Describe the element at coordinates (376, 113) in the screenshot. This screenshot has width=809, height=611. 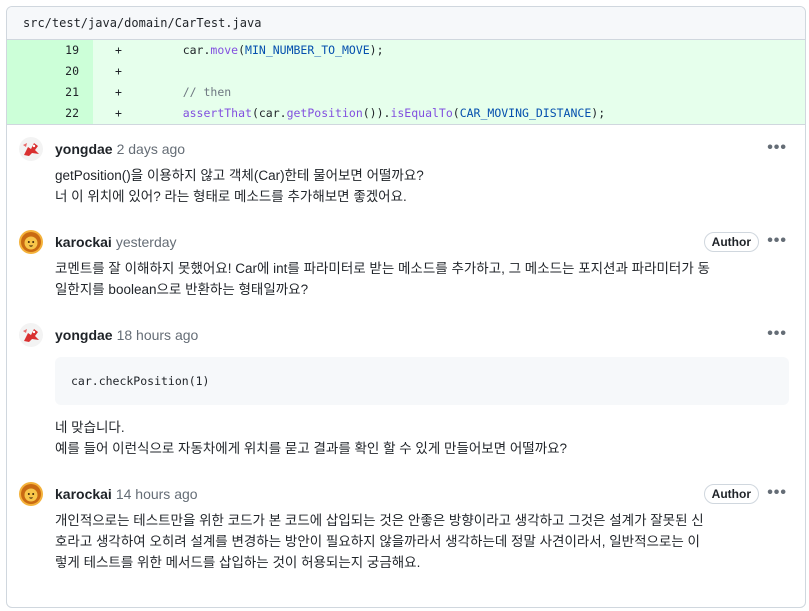
I see `code-token: ()).` at that location.